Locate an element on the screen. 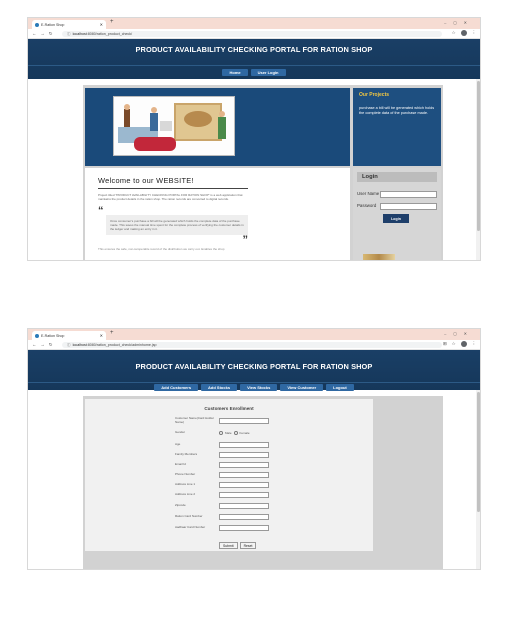 The image size is (524, 619). family-members-label: Family Members is located at coordinates (186, 454).